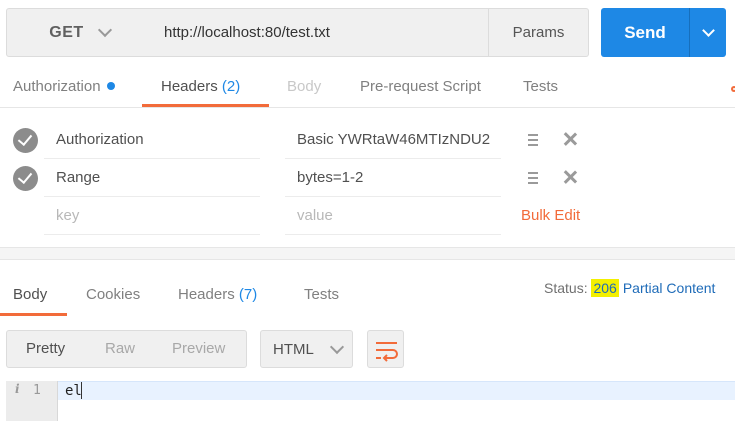 This screenshot has height=421, width=735. What do you see at coordinates (113, 295) in the screenshot?
I see `response-tab-cookies: Cookies` at bounding box center [113, 295].